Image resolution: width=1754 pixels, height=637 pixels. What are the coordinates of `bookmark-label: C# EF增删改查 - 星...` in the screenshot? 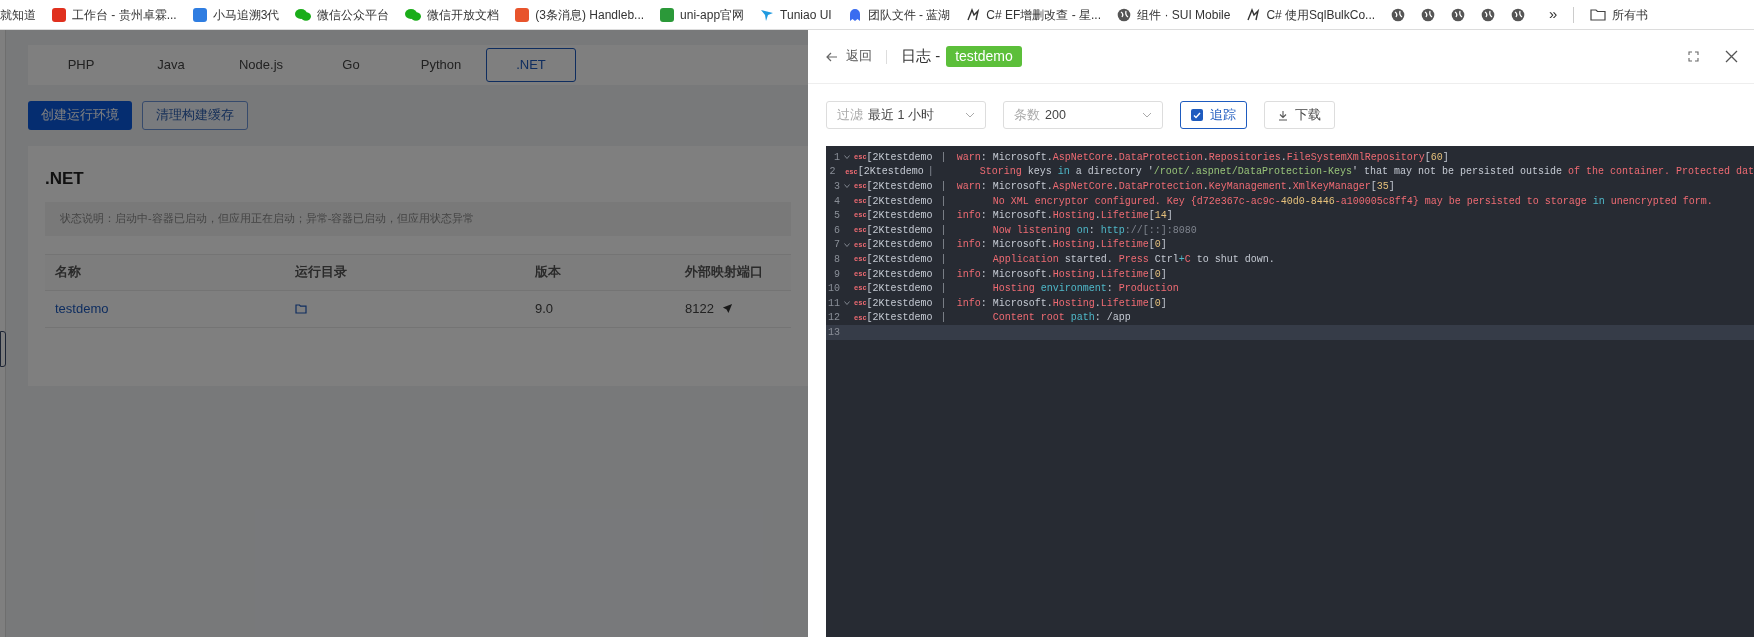 It's located at (1044, 15).